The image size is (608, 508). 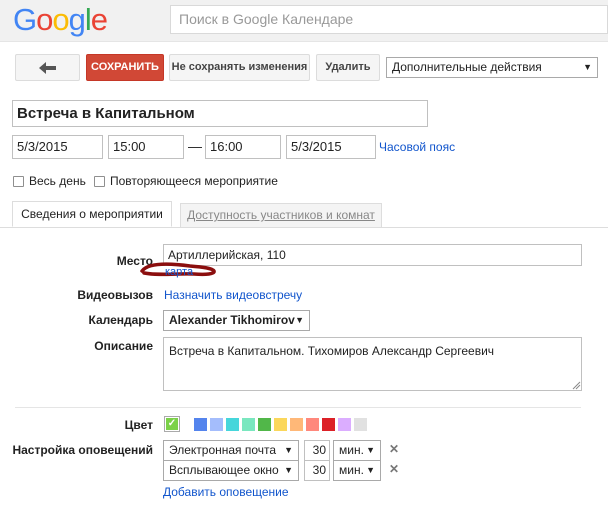 I want to click on discard-button: Не сохранять изменения, so click(x=239, y=67).